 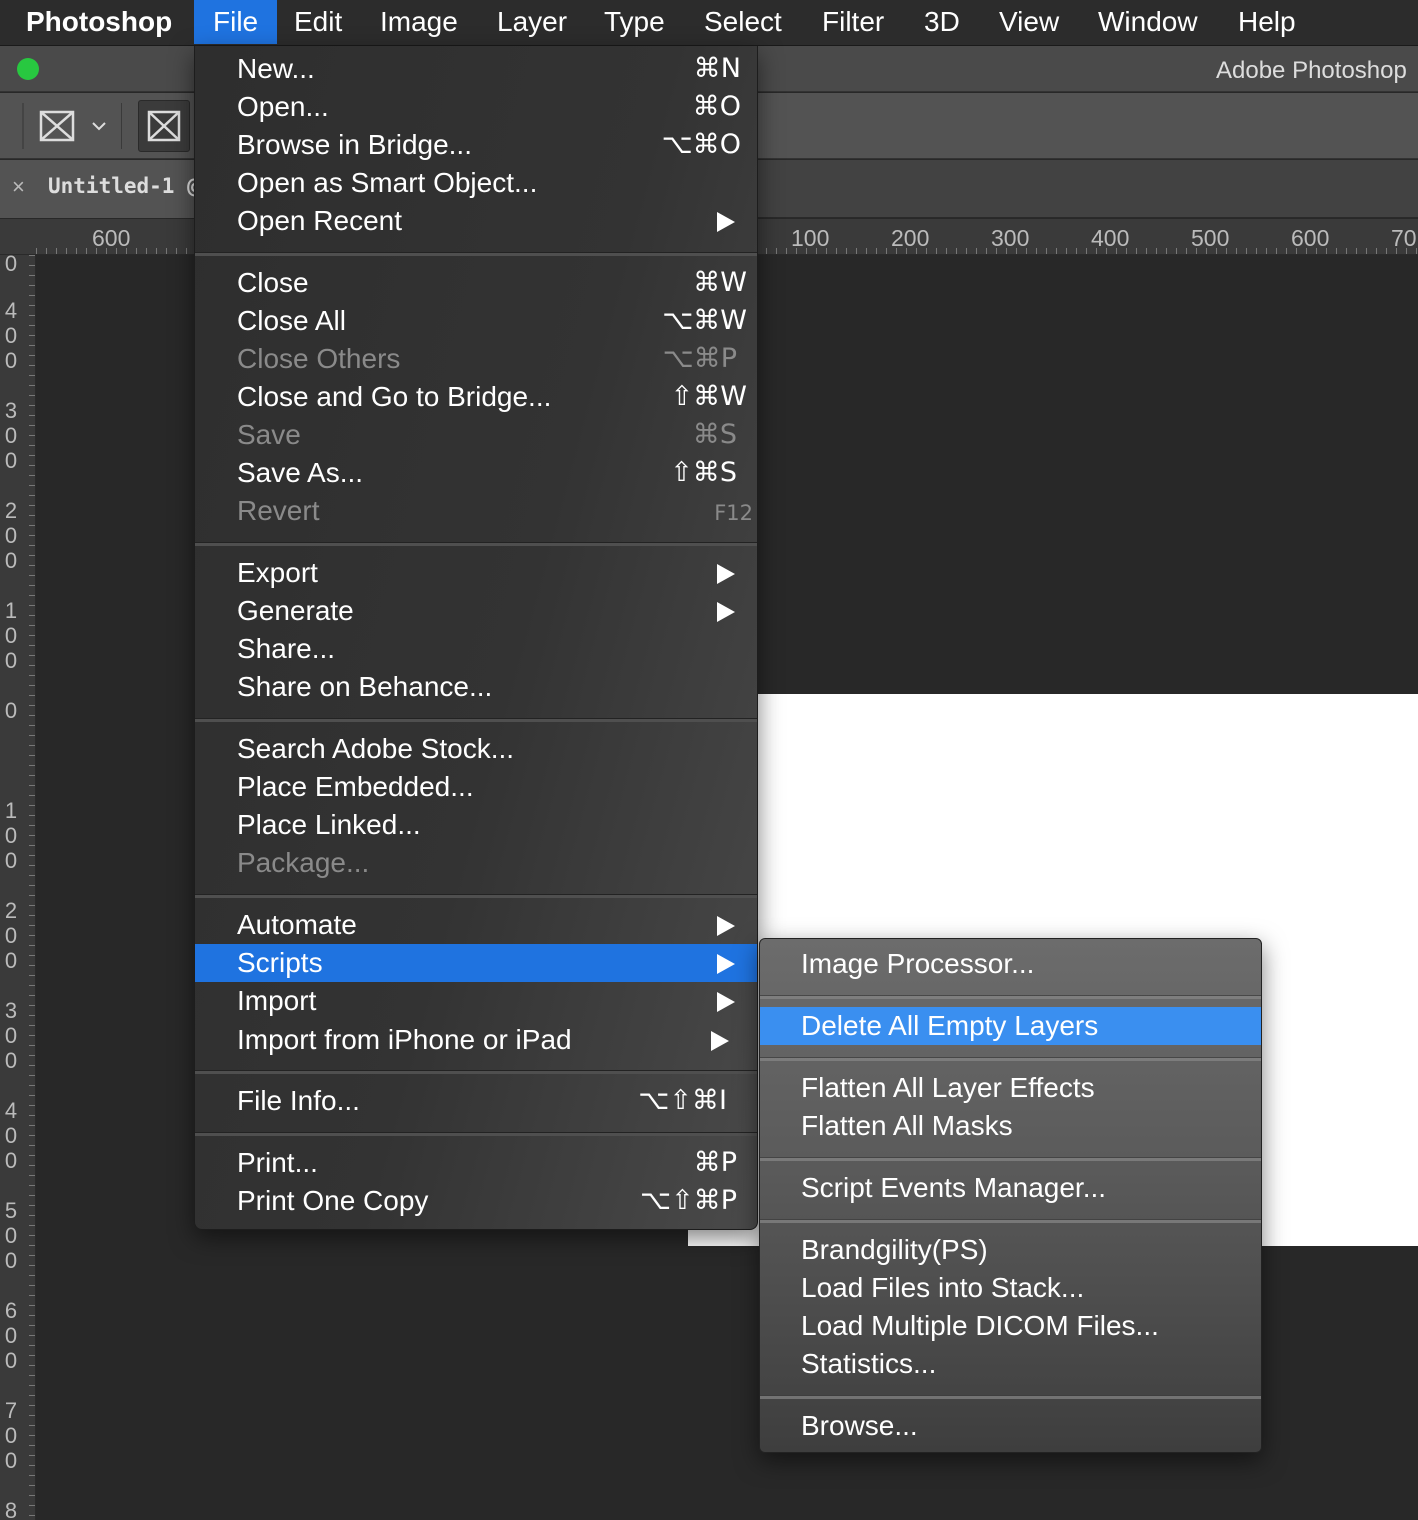 What do you see at coordinates (476, 611) in the screenshot?
I see `file-menu-item-generate: Generate` at bounding box center [476, 611].